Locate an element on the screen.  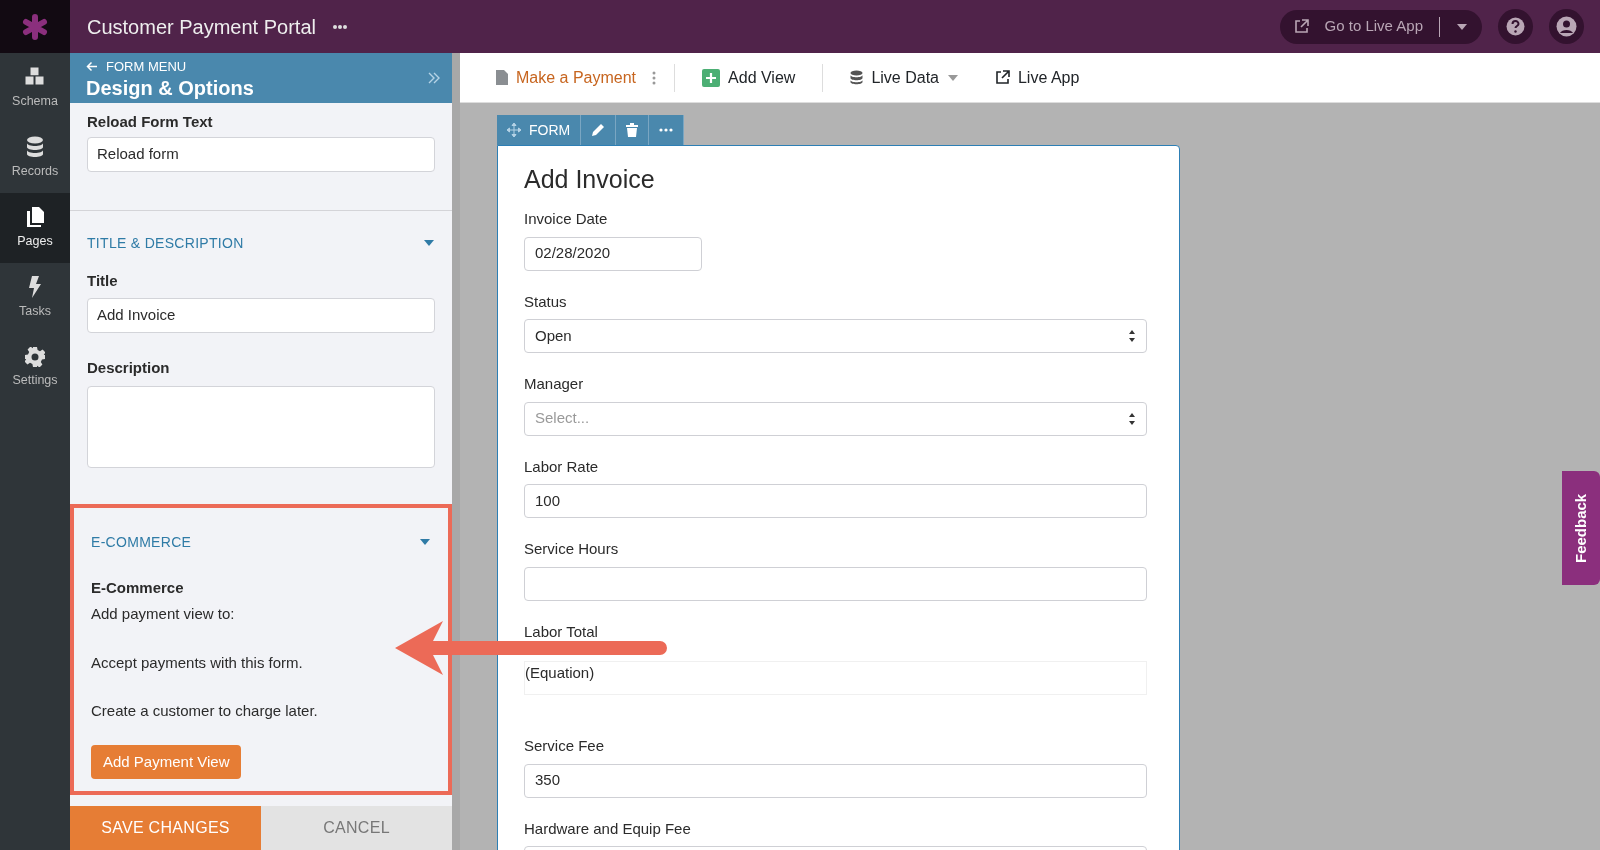
input-field: Reload form is located at coordinates (261, 154).